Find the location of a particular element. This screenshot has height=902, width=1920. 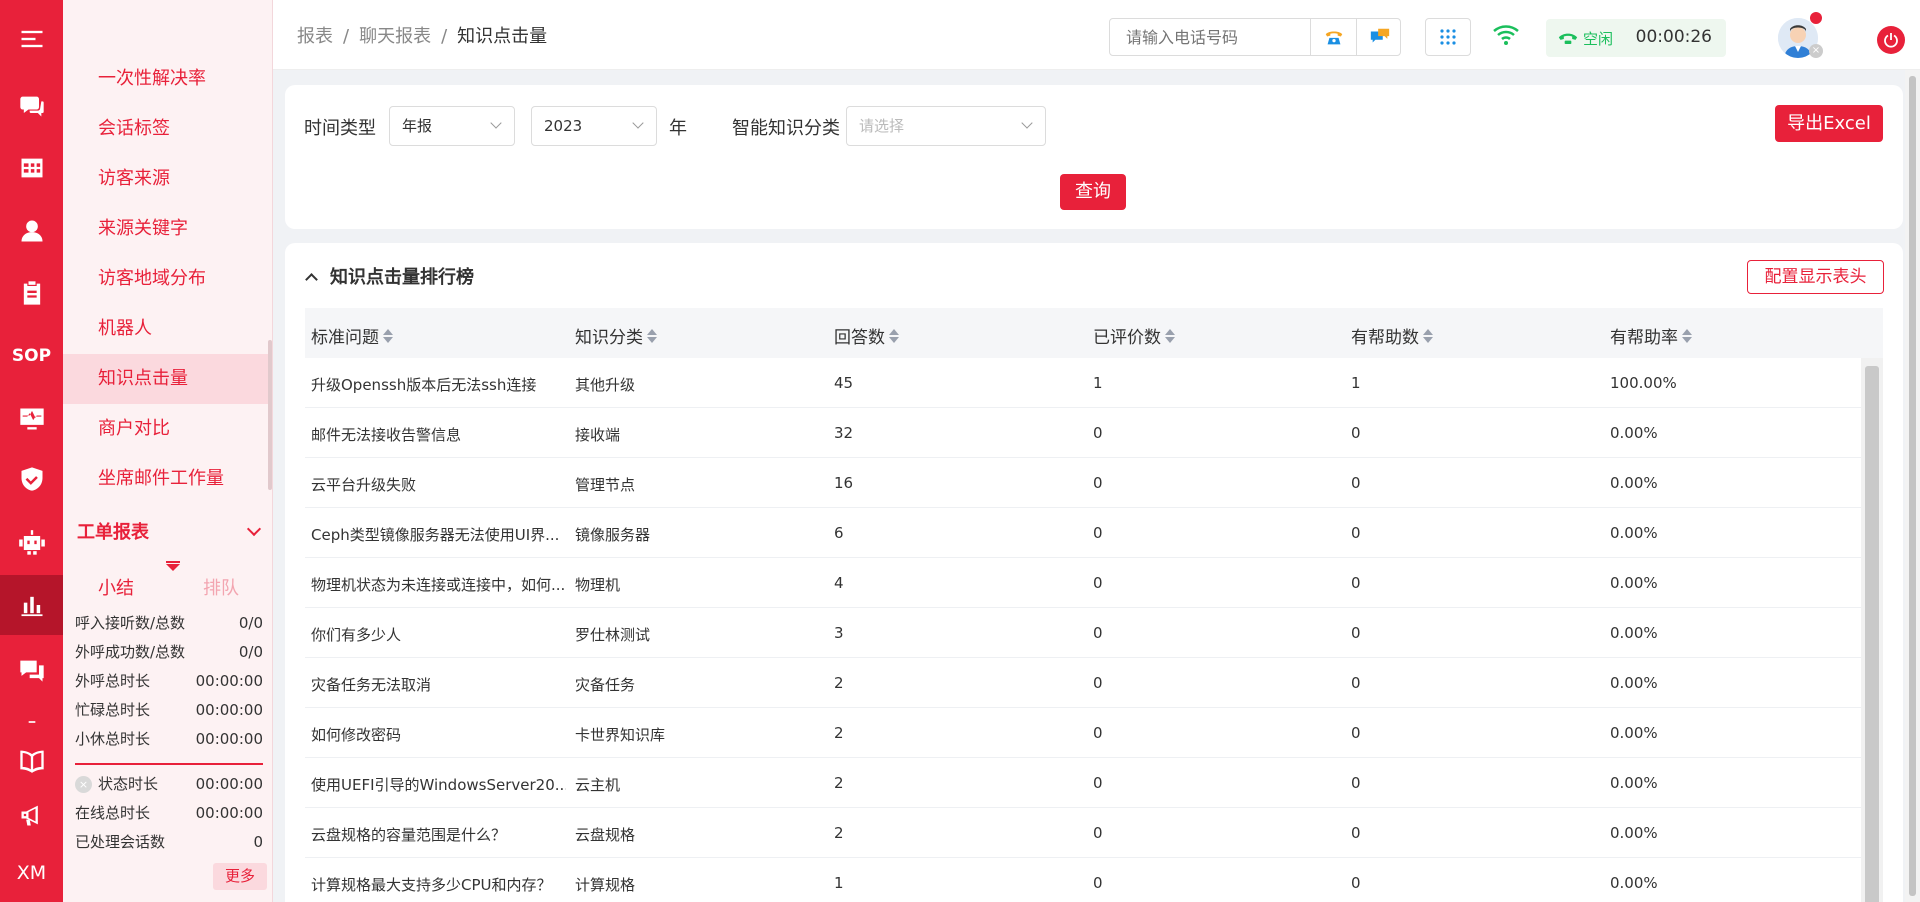

dial-button is located at coordinates (1333, 37).